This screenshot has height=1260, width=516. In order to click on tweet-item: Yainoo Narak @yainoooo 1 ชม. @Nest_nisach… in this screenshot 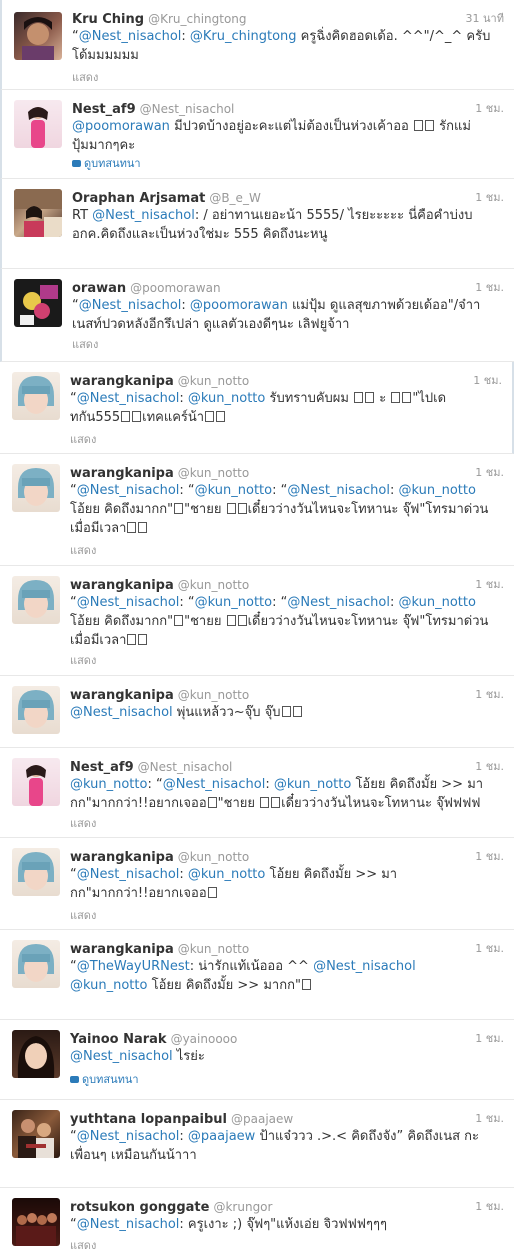, I will do `click(257, 1060)`.